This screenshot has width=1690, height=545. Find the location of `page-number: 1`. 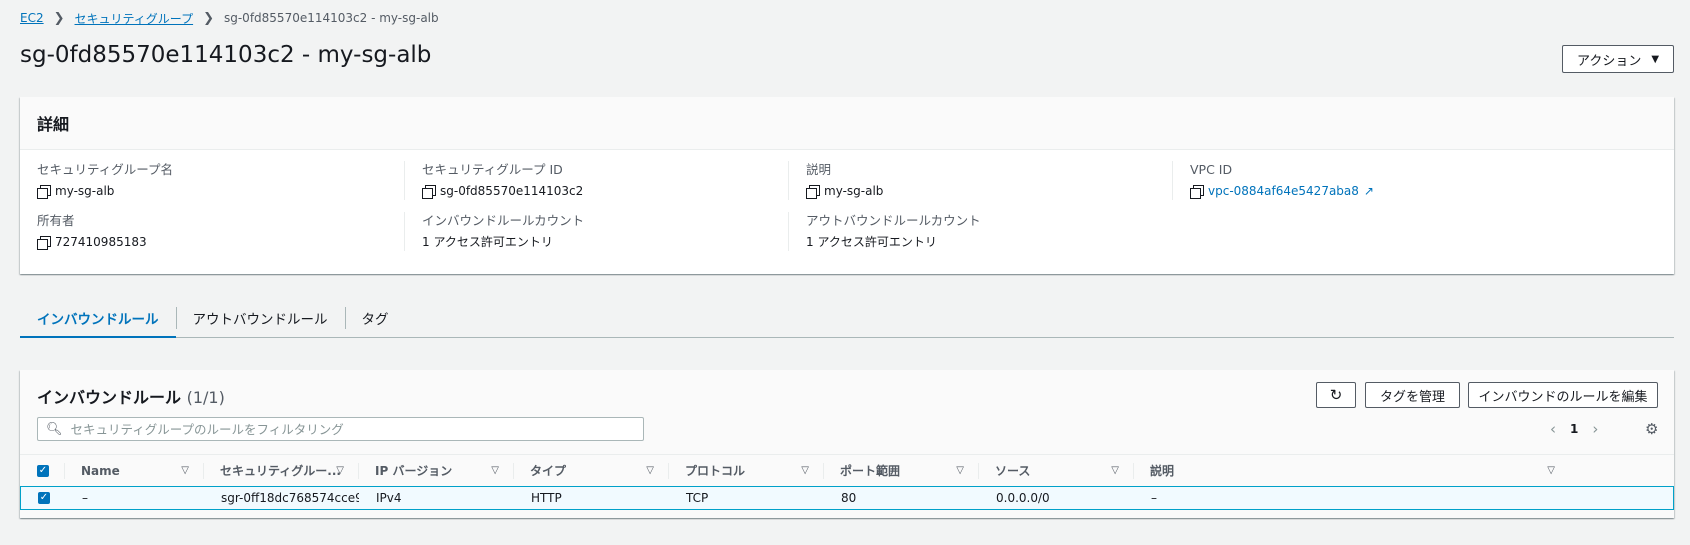

page-number: 1 is located at coordinates (1574, 429).